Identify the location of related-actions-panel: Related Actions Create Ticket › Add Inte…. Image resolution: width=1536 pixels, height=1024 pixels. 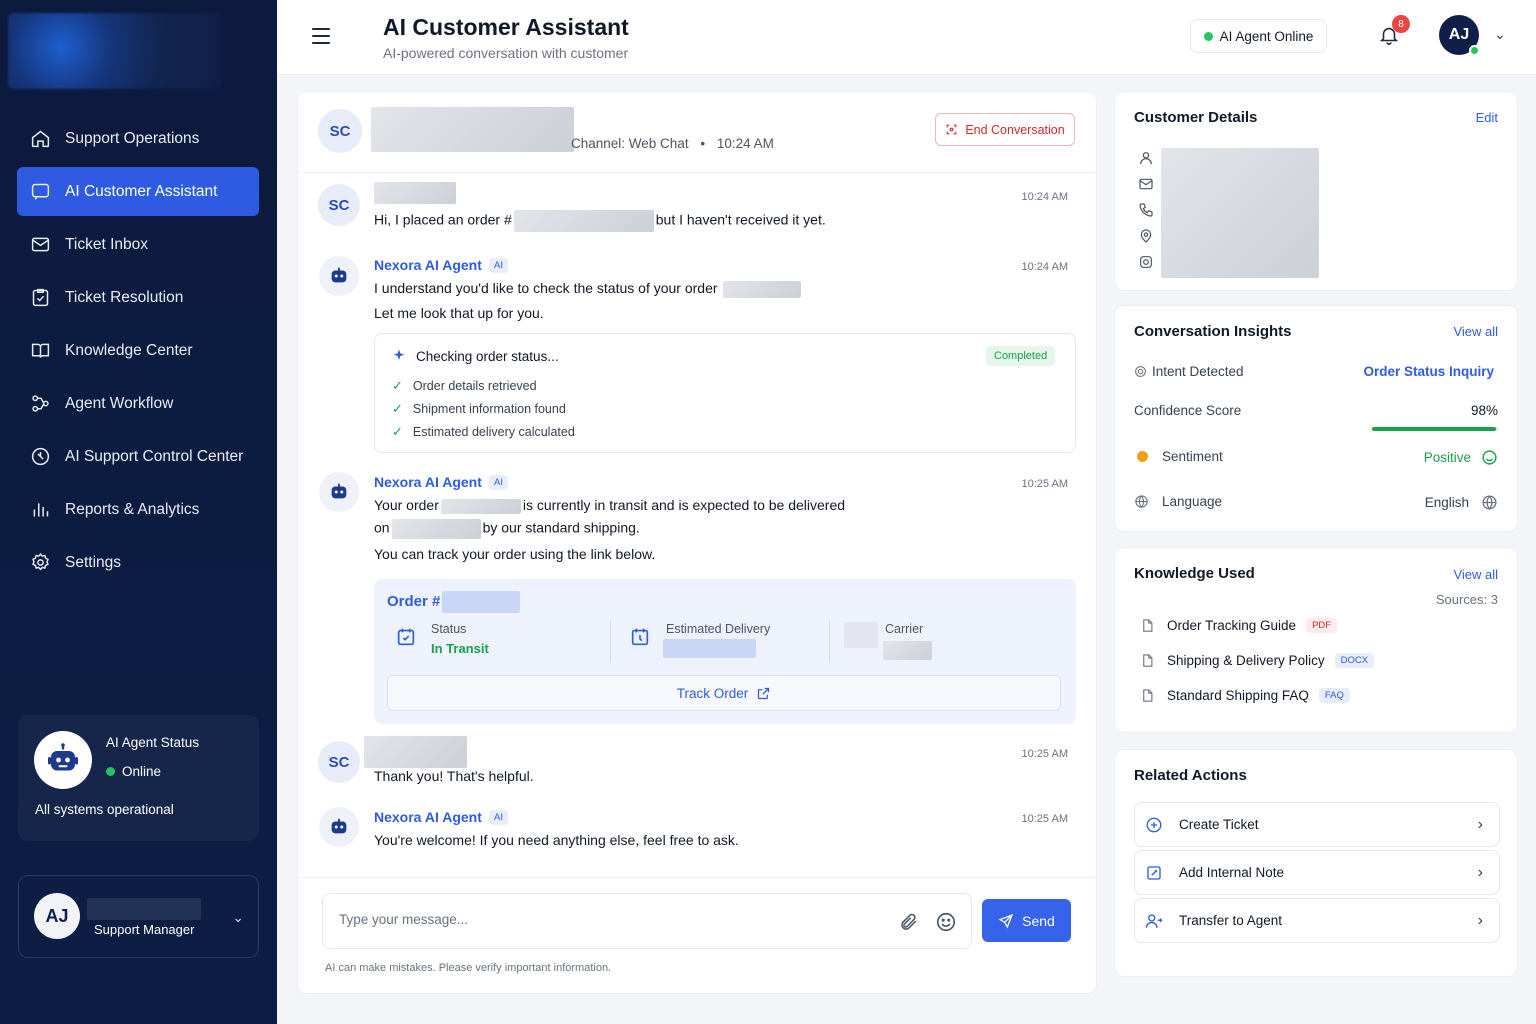
(1316, 863).